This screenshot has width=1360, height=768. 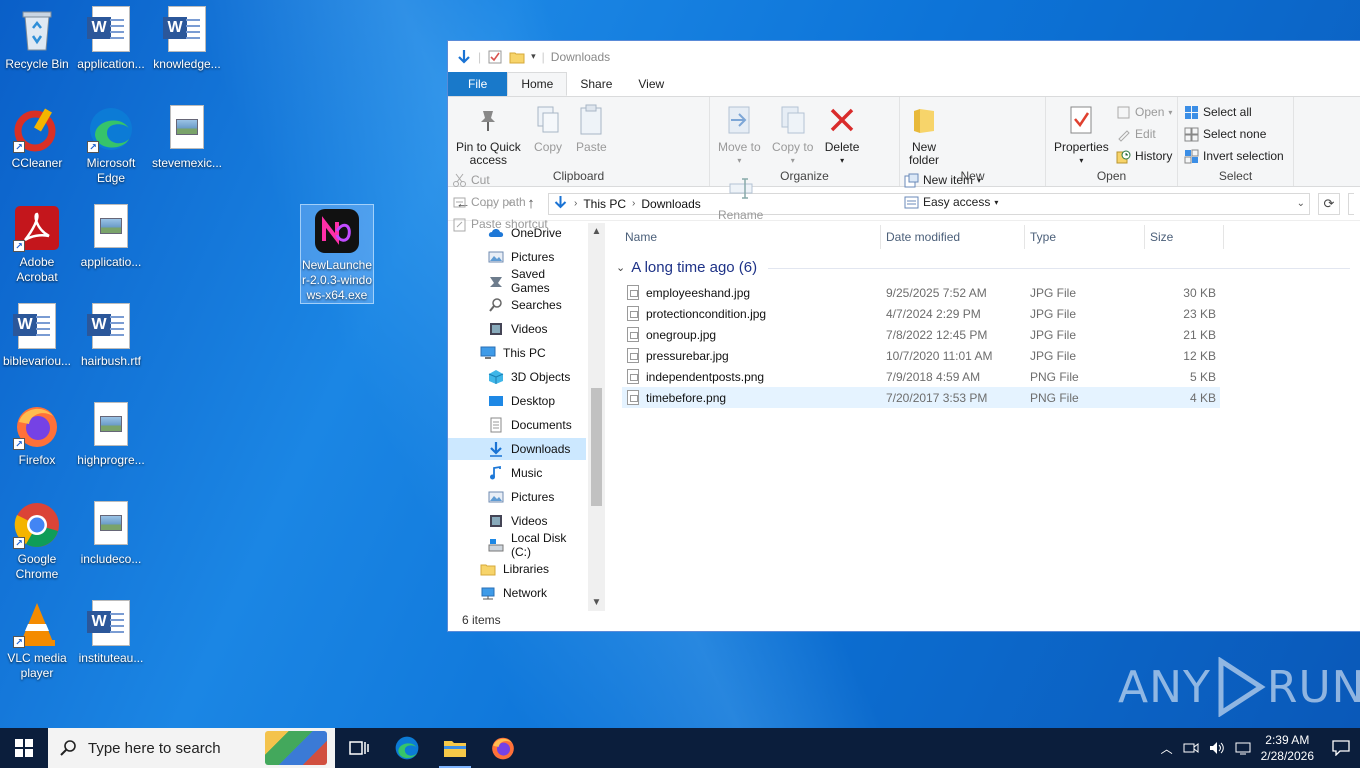 What do you see at coordinates (191, 748) in the screenshot?
I see `taskbar-search-box: Type here to search` at bounding box center [191, 748].